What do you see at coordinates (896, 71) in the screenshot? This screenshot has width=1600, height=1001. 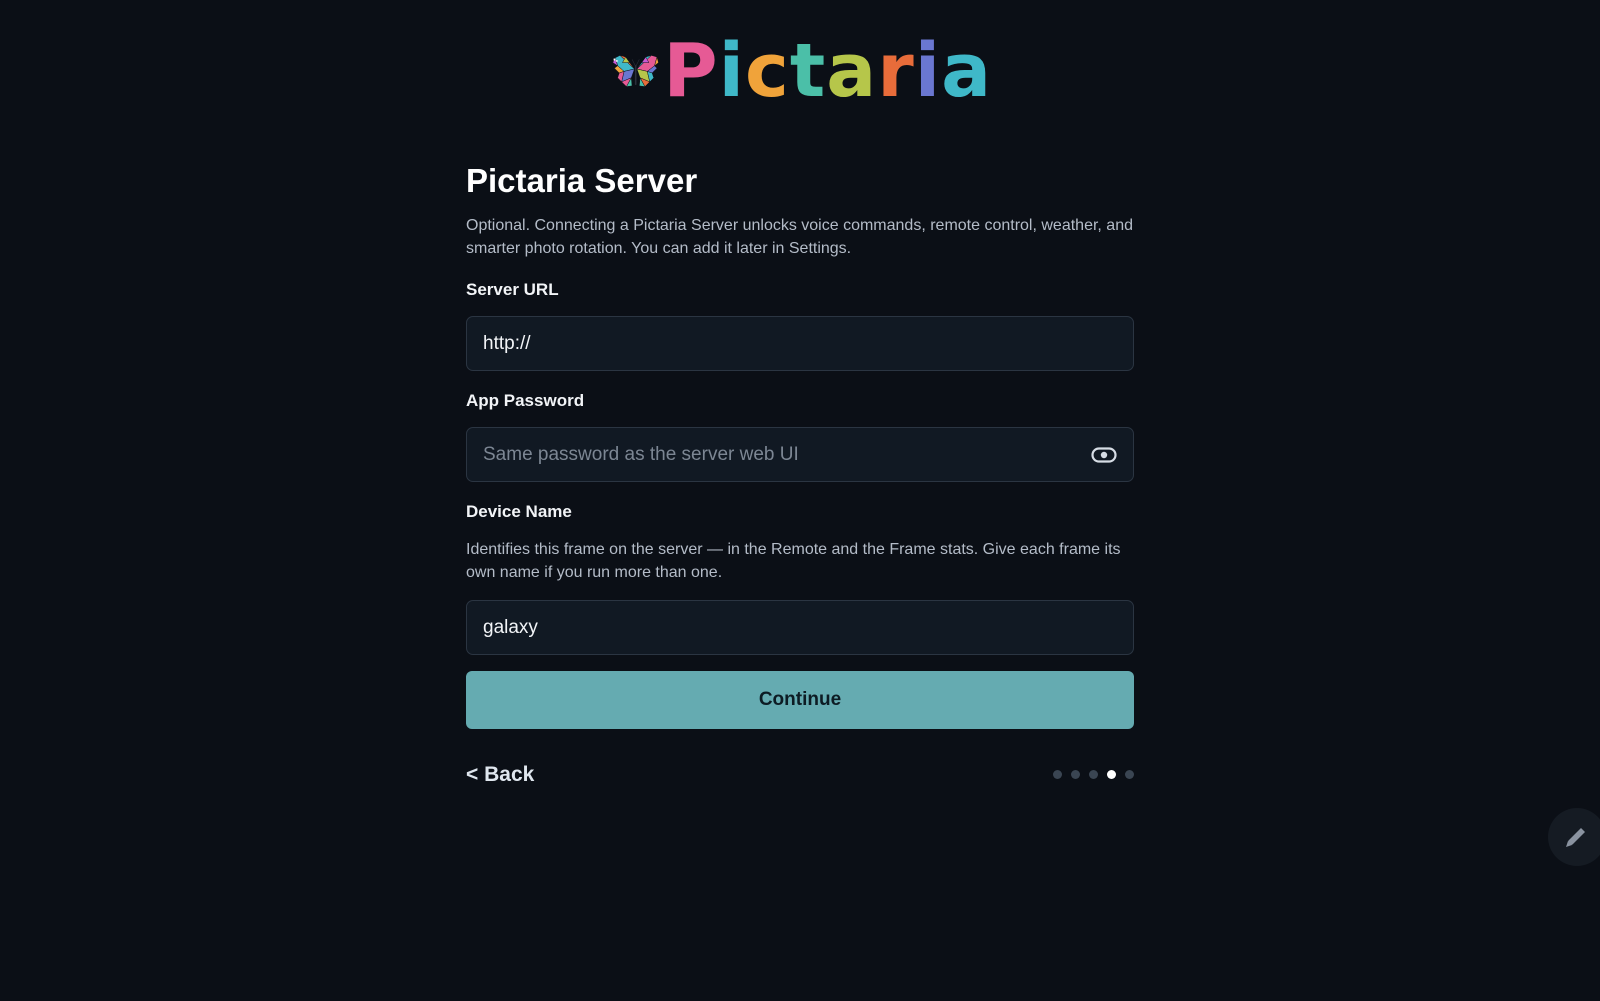 I see `logo-letter: r` at bounding box center [896, 71].